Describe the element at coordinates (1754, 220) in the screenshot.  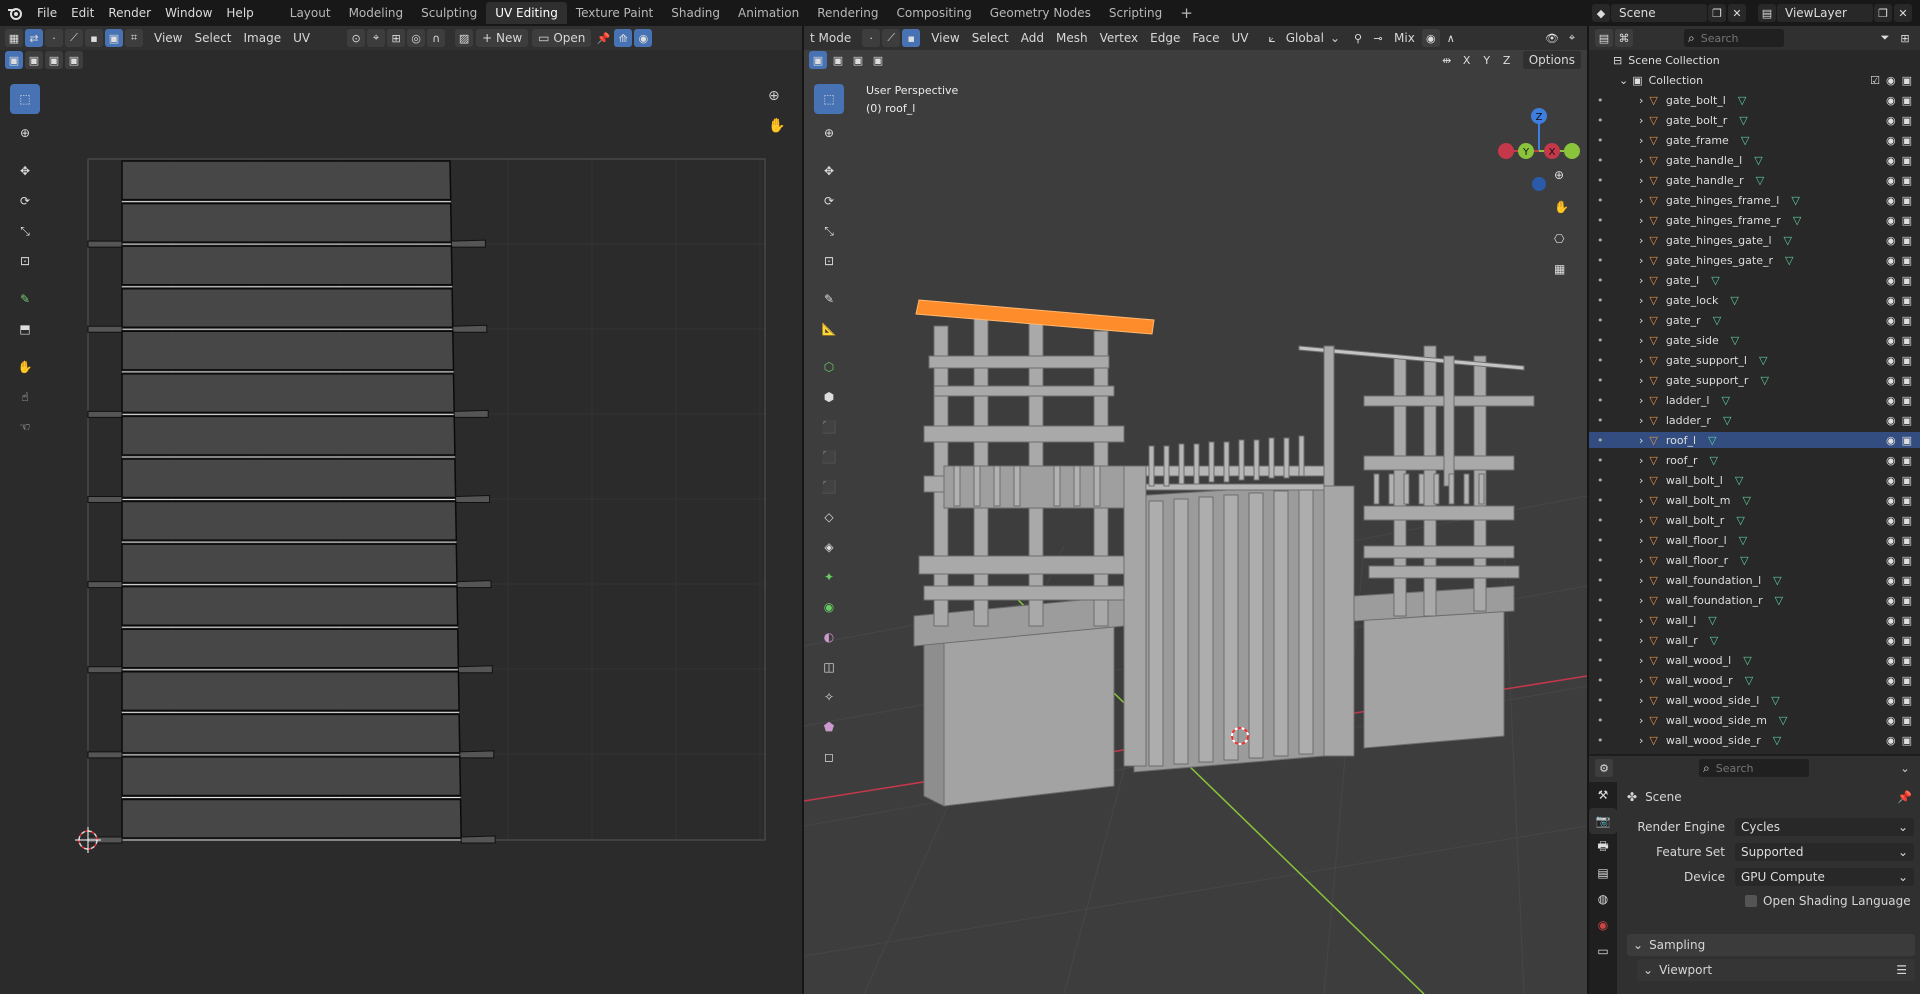
I see `outliner-row-gate-hinges-frame-r: • › ▽ gate_hinges_frame_r ▽ ◉ ▣` at that location.